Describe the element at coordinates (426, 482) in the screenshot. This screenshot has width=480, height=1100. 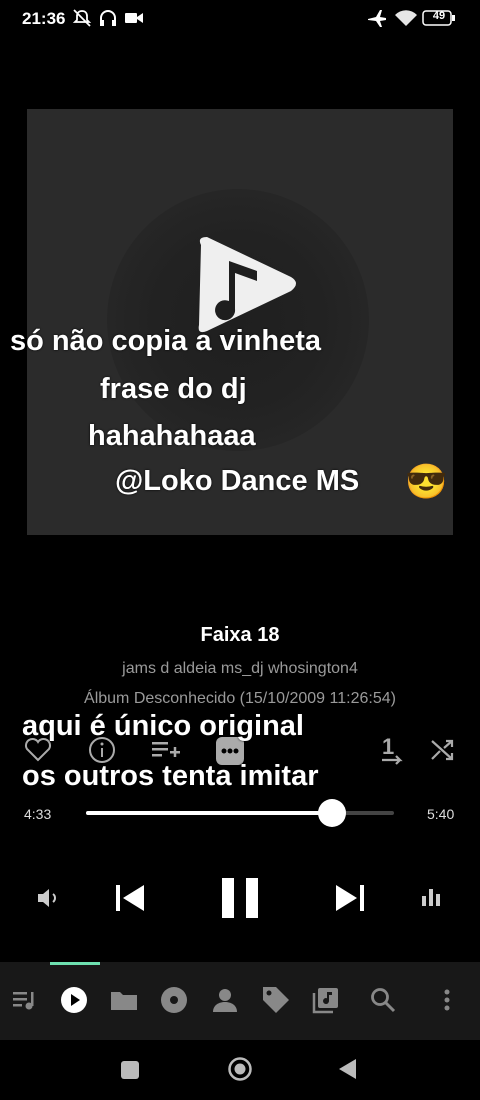
I see `sunglasses-emoji: 😎` at that location.